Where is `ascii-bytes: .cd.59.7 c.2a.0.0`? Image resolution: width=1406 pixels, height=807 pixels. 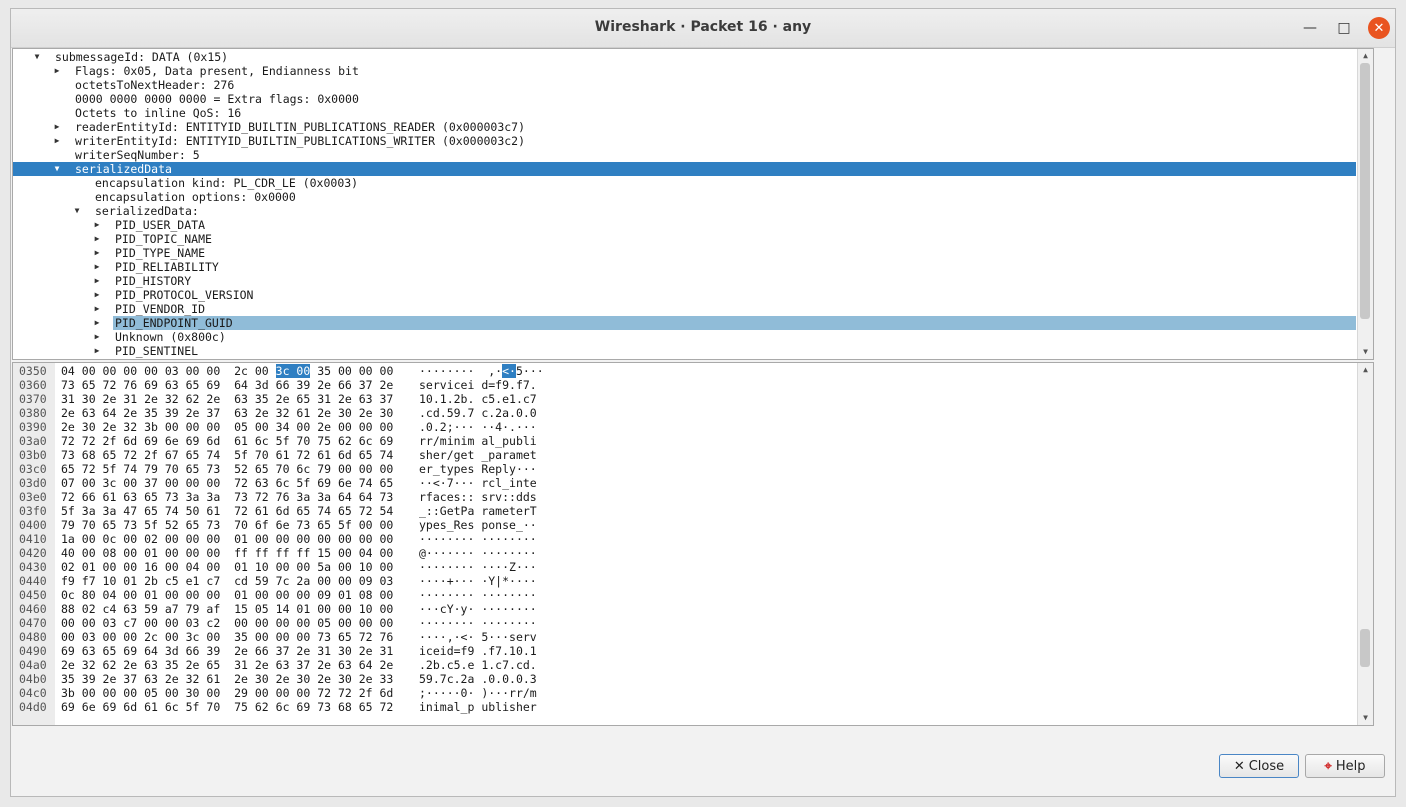
ascii-bytes: .cd.59.7 c.2a.0.0 is located at coordinates (478, 413).